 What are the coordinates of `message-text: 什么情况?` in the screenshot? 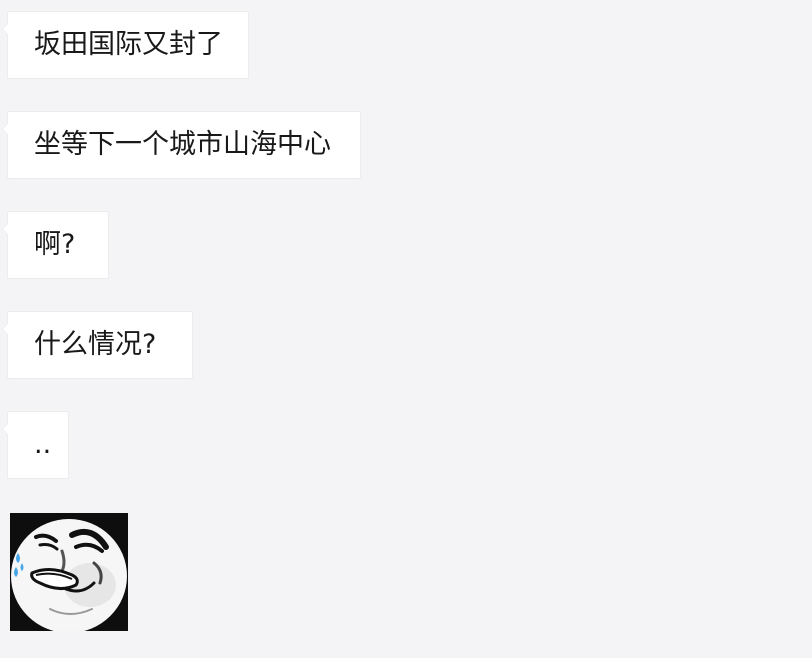 It's located at (95, 344).